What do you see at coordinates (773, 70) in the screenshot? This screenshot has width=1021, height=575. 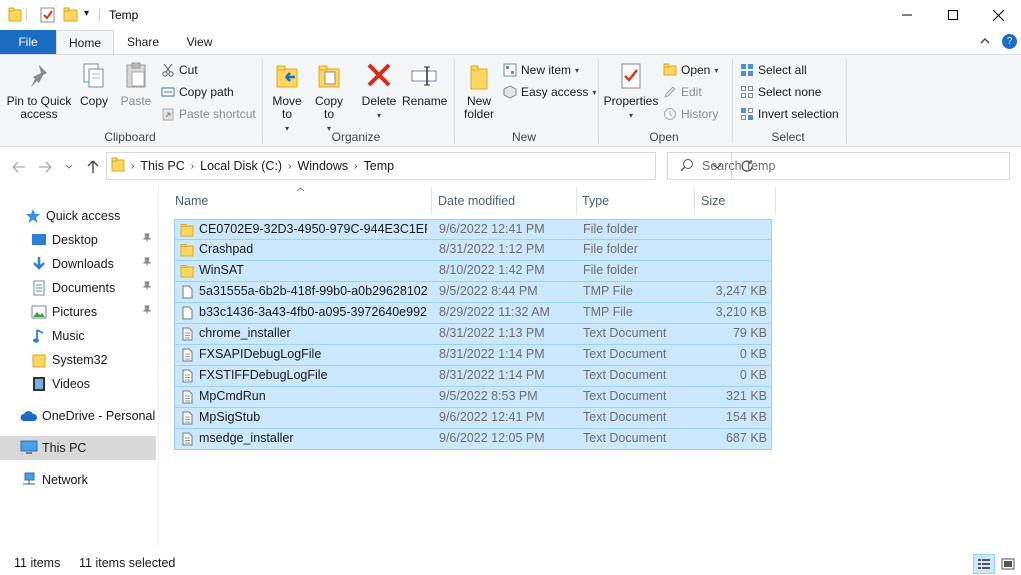 I see `select-all-button: Select all` at bounding box center [773, 70].